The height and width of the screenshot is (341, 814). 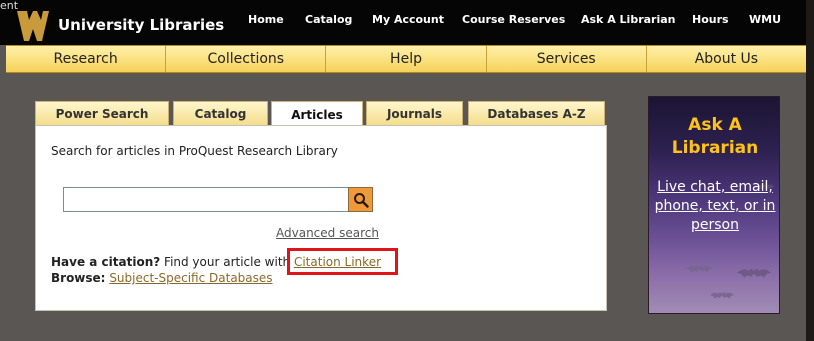 What do you see at coordinates (714, 137) in the screenshot?
I see `ask-a-librarian-title: Ask A Librarian` at bounding box center [714, 137].